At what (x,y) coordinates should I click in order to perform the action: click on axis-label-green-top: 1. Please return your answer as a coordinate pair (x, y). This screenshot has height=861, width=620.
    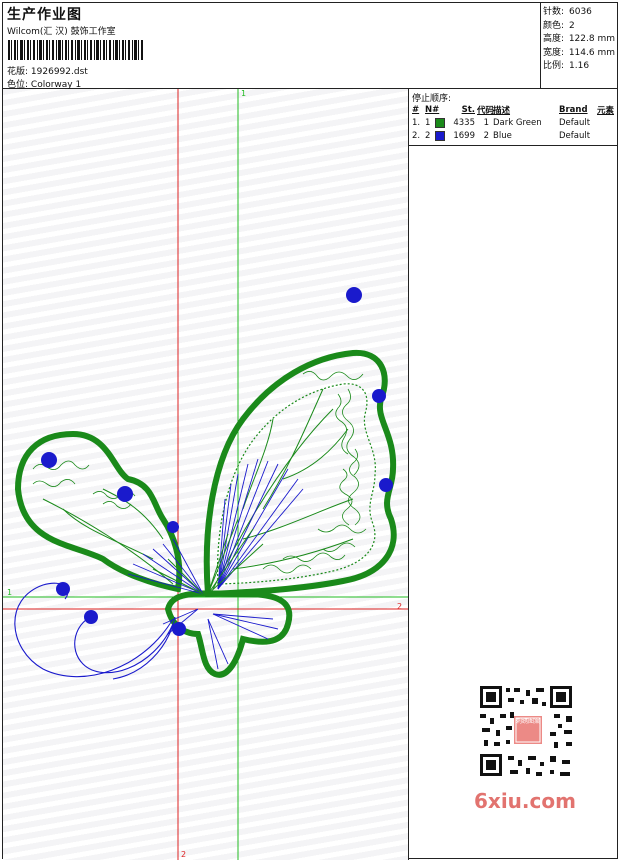
    Looking at the image, I should click on (244, 93).